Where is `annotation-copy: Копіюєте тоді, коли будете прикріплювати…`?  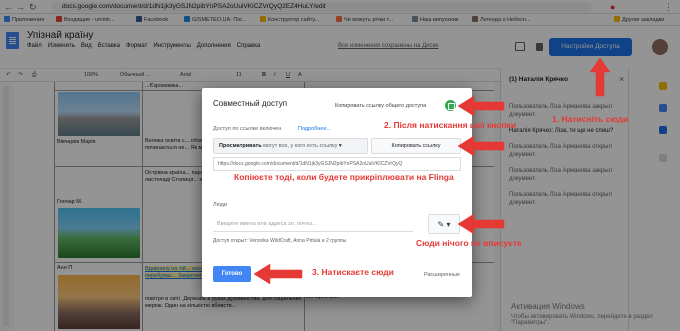 annotation-copy: Копіюєте тоді, коли будете прикріплювати… is located at coordinates (344, 177).